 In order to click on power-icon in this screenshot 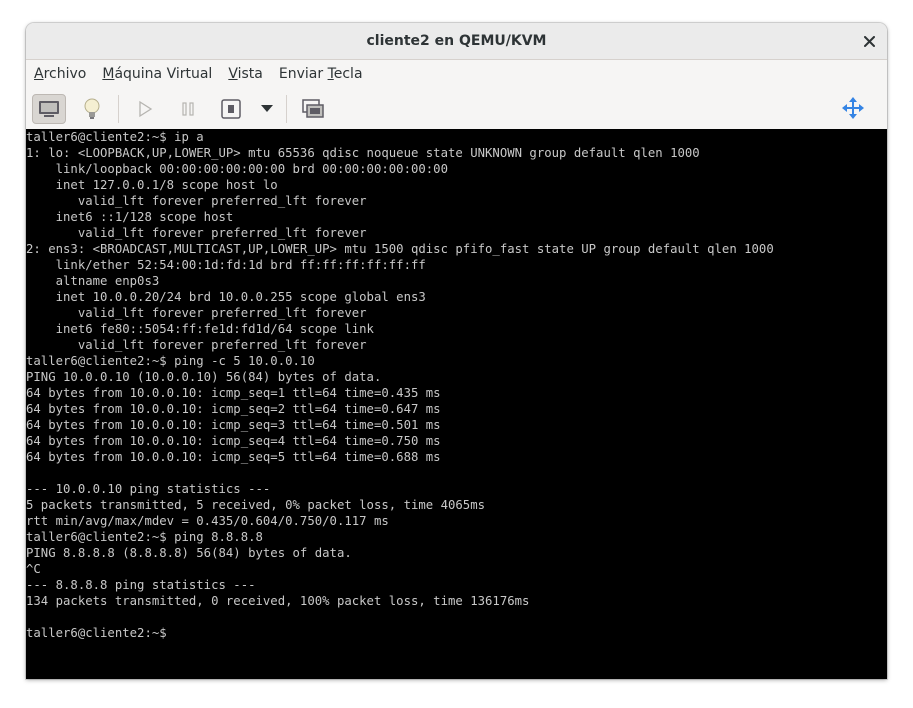, I will do `click(231, 108)`.